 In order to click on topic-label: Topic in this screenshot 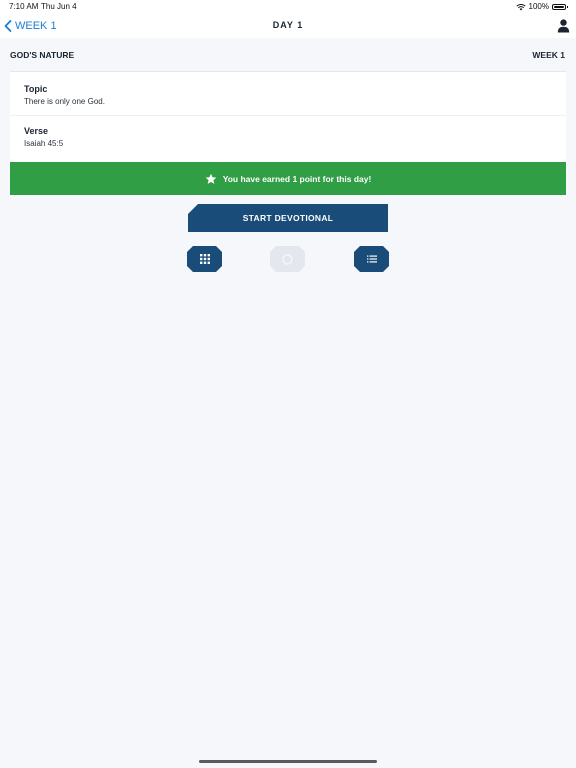, I will do `click(36, 89)`.